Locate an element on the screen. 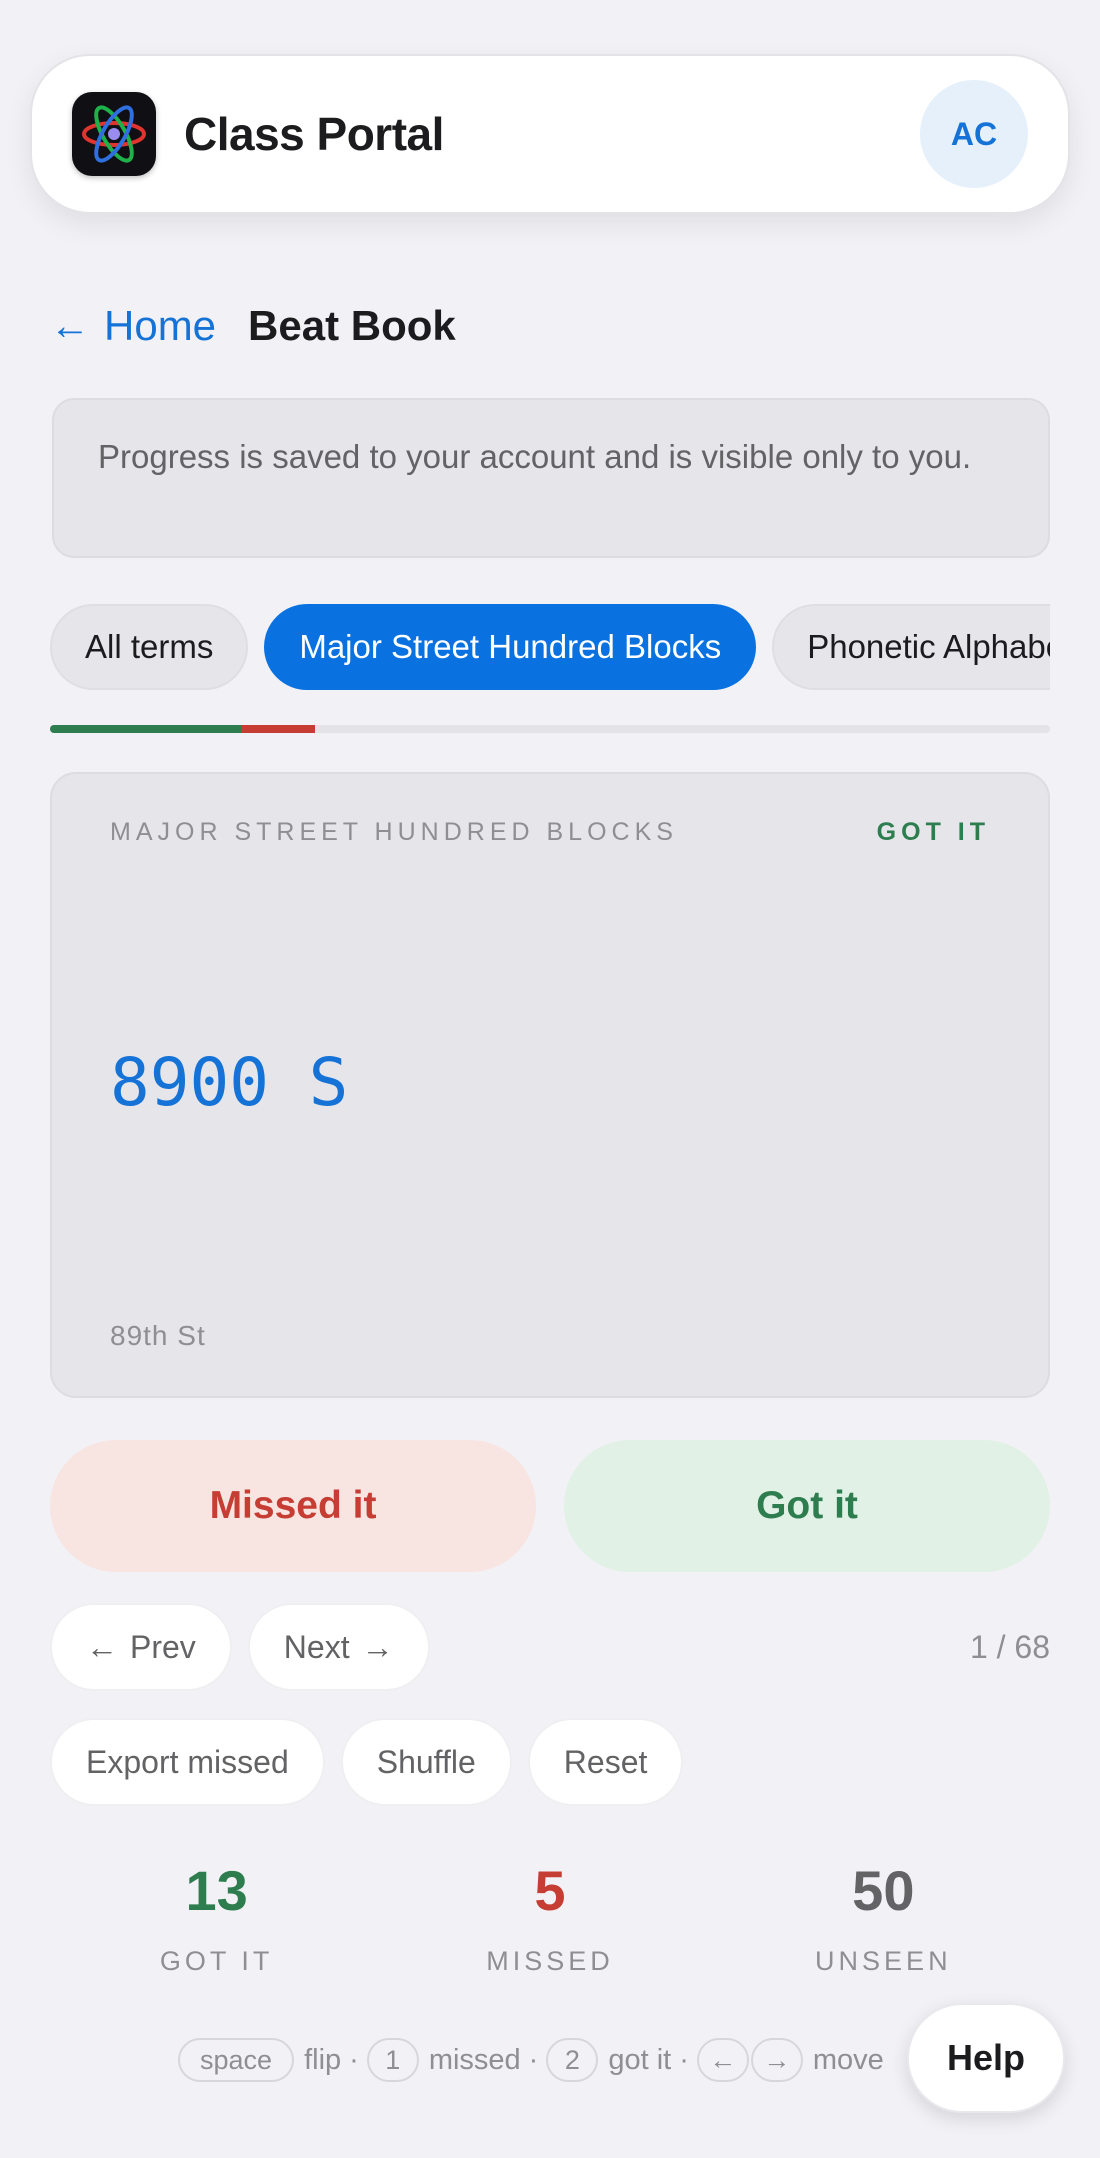 The height and width of the screenshot is (2158, 1100). app-header: Class Portal AC is located at coordinates (550, 134).